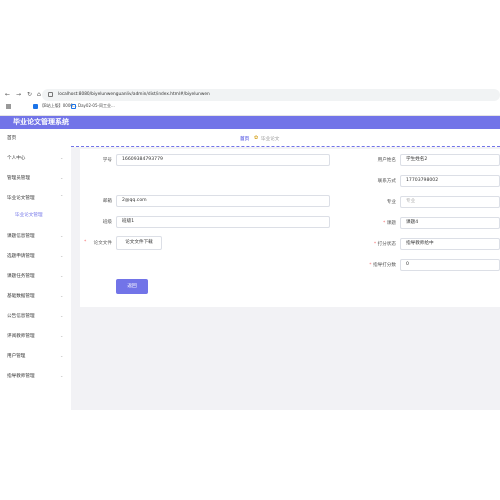 The width and height of the screenshot is (500, 500). Describe the element at coordinates (29, 95) in the screenshot. I see `reload-icon: ↻` at that location.